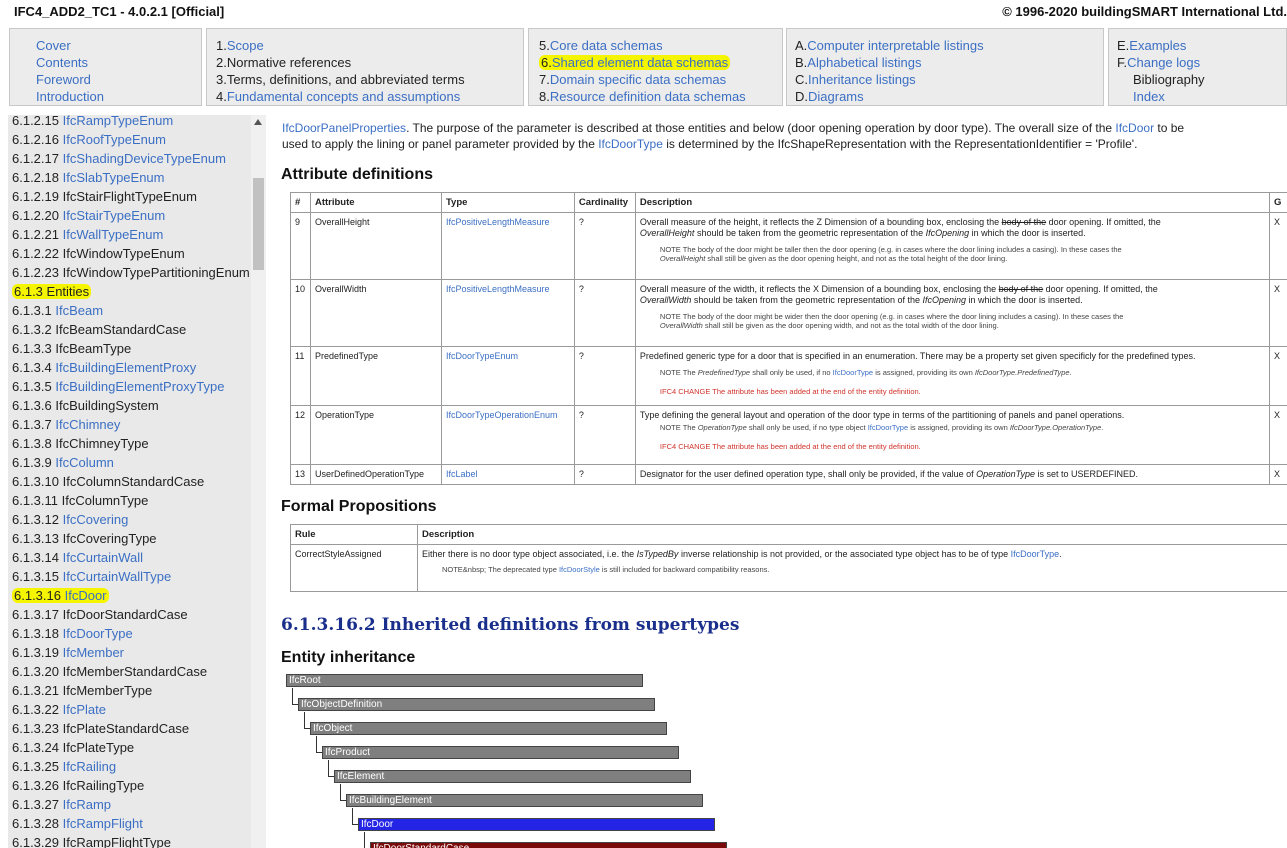 The height and width of the screenshot is (848, 1287). I want to click on sidebar-item: 6.1.3.16 IfcDoor, so click(60, 595).